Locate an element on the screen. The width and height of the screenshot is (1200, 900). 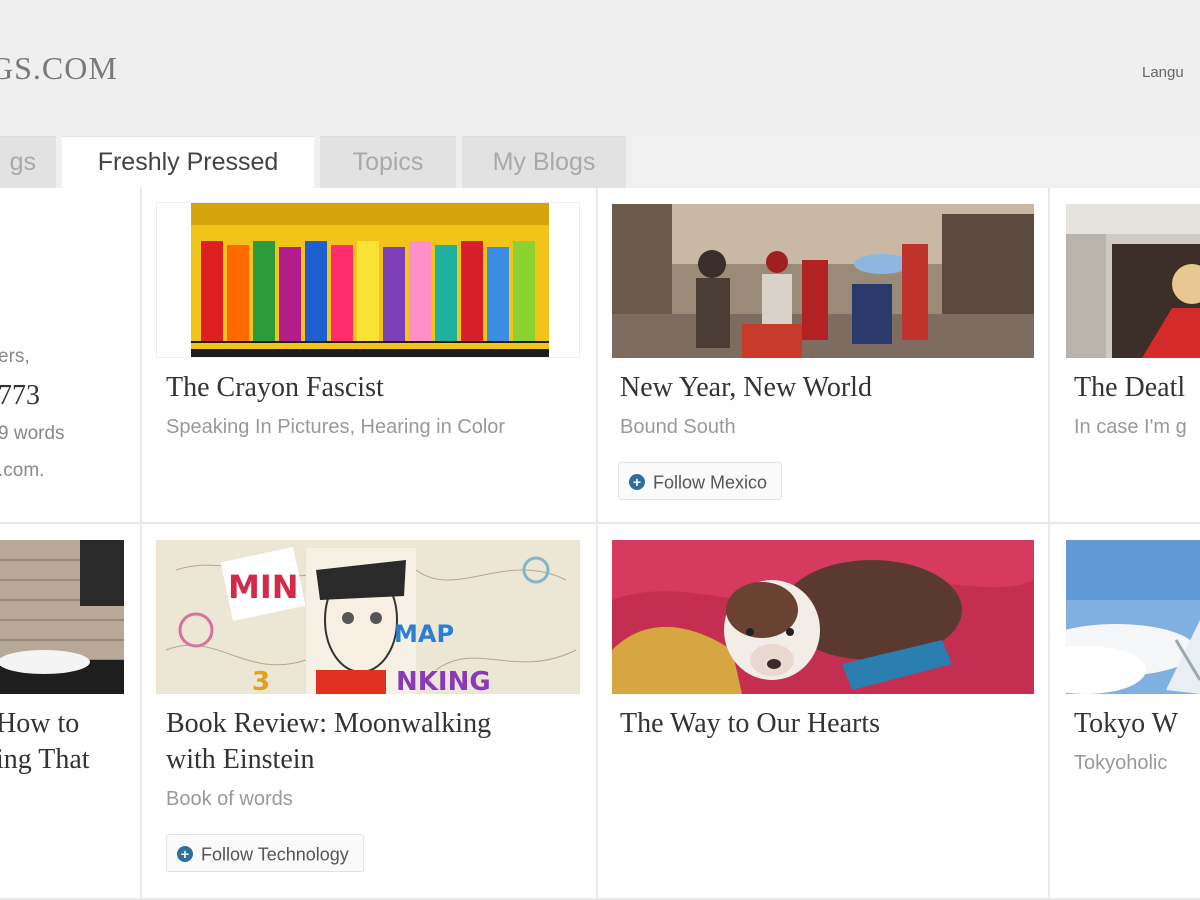
stats-count: 773 is located at coordinates (20, 395).